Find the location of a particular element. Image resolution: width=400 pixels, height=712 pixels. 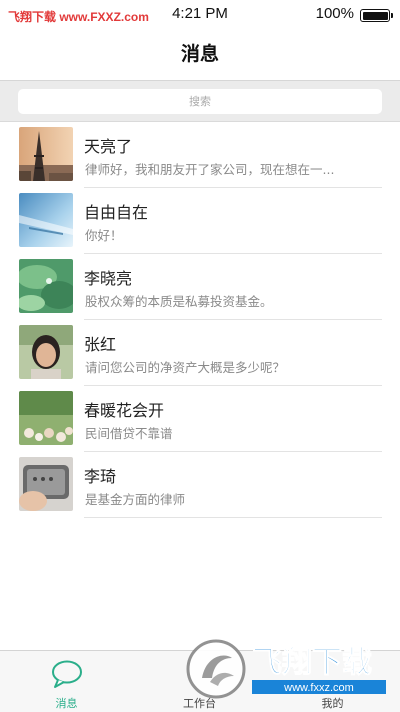

person-portrait-avatar is located at coordinates (46, 352).